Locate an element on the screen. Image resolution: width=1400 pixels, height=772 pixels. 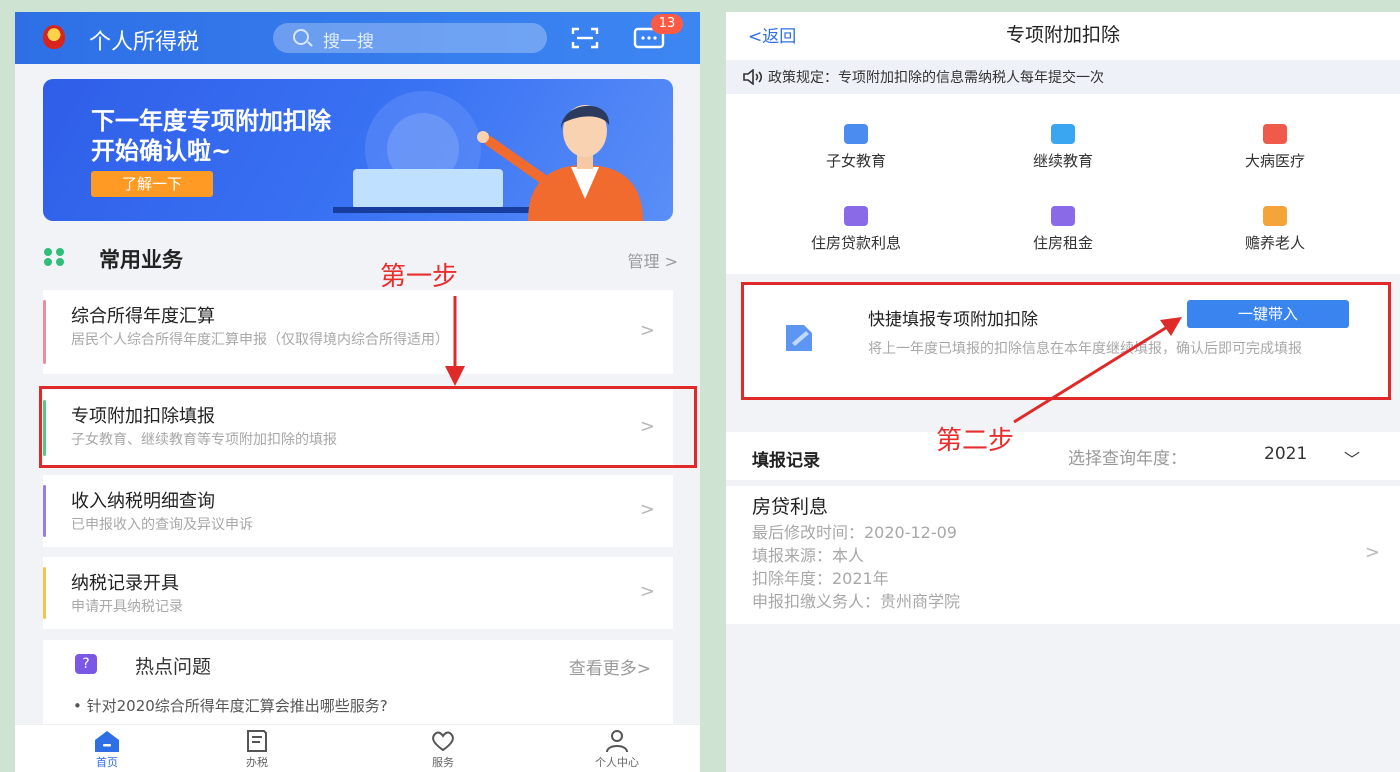
tab-personal-center: 个人中心 is located at coordinates (617, 749).